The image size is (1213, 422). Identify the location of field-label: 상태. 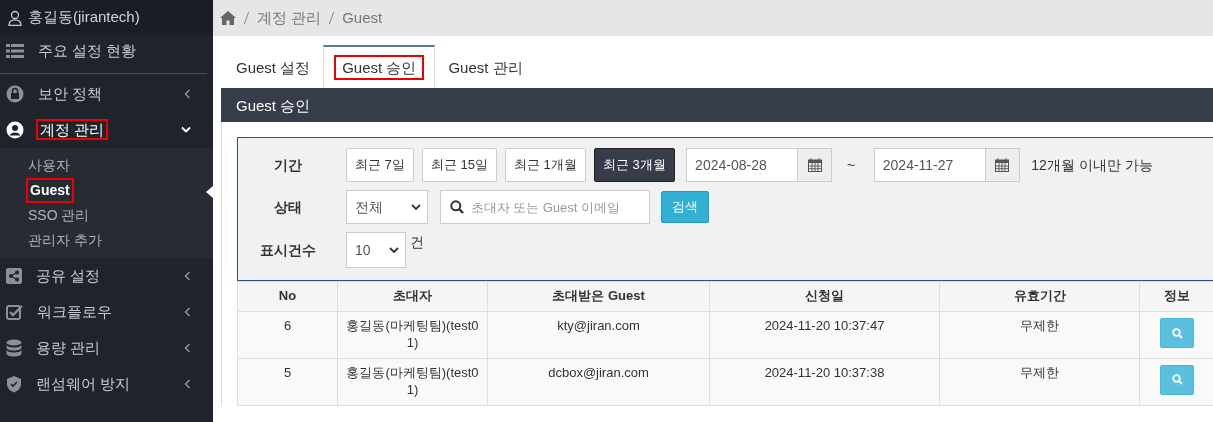
(288, 207).